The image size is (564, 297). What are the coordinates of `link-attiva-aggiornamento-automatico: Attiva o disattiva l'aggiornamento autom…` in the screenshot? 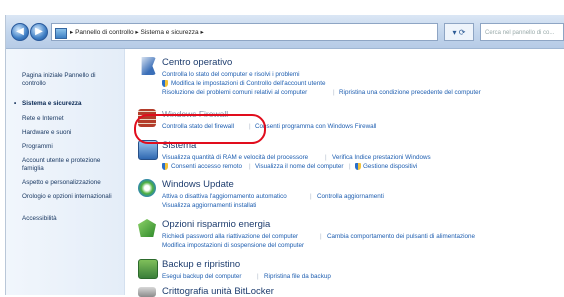 It's located at (224, 196).